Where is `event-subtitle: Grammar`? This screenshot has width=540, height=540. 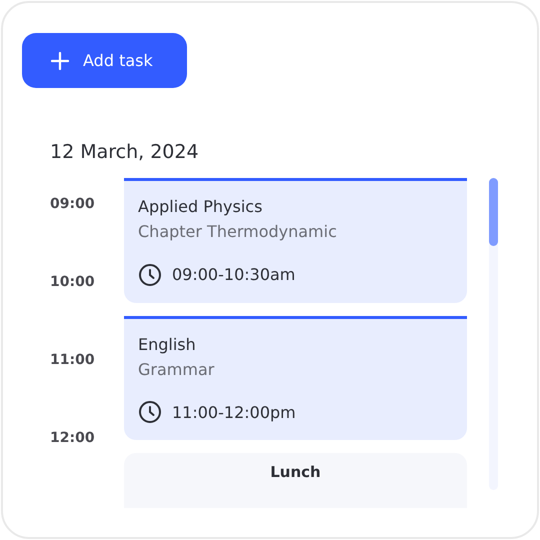
event-subtitle: Grammar is located at coordinates (176, 369).